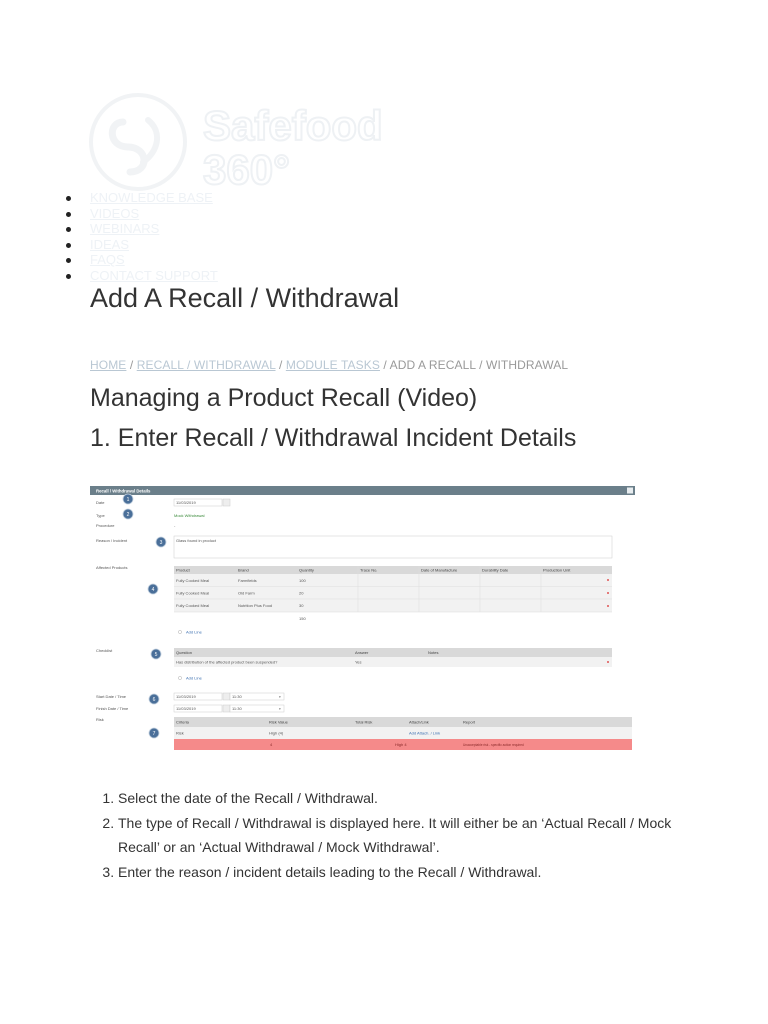 This screenshot has width=768, height=1024. What do you see at coordinates (246, 593) in the screenshot?
I see `table-row: Old Farm` at bounding box center [246, 593].